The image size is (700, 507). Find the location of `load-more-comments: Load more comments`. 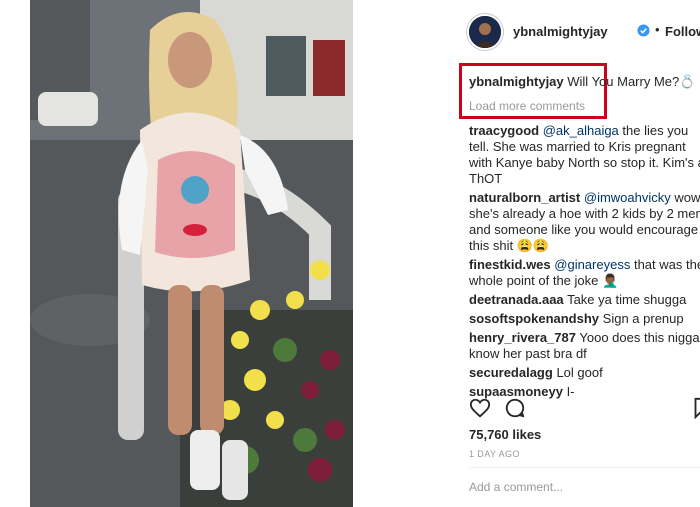

load-more-comments: Load more comments is located at coordinates (527, 106).